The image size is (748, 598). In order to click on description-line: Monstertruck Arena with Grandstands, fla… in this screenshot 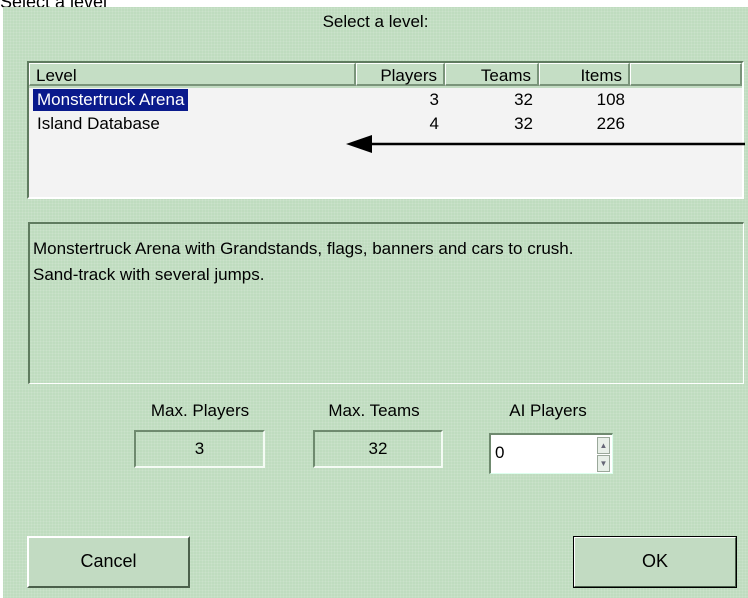, I will do `click(303, 248)`.